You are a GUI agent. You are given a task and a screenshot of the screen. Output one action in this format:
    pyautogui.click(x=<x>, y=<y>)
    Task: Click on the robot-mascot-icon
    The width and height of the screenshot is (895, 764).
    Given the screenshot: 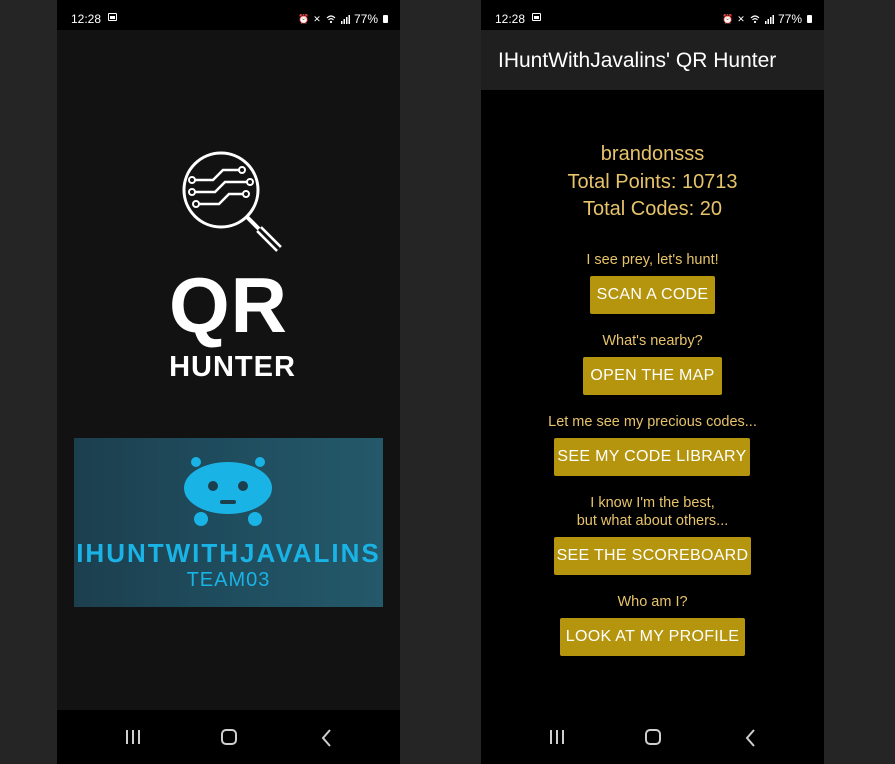 What is the action you would take?
    pyautogui.click(x=228, y=491)
    